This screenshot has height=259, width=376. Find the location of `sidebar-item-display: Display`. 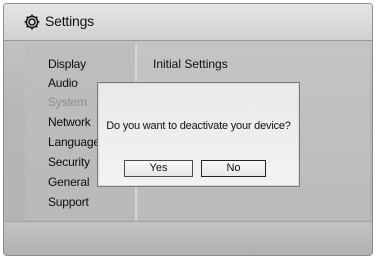

sidebar-item-display: Display is located at coordinates (67, 64).